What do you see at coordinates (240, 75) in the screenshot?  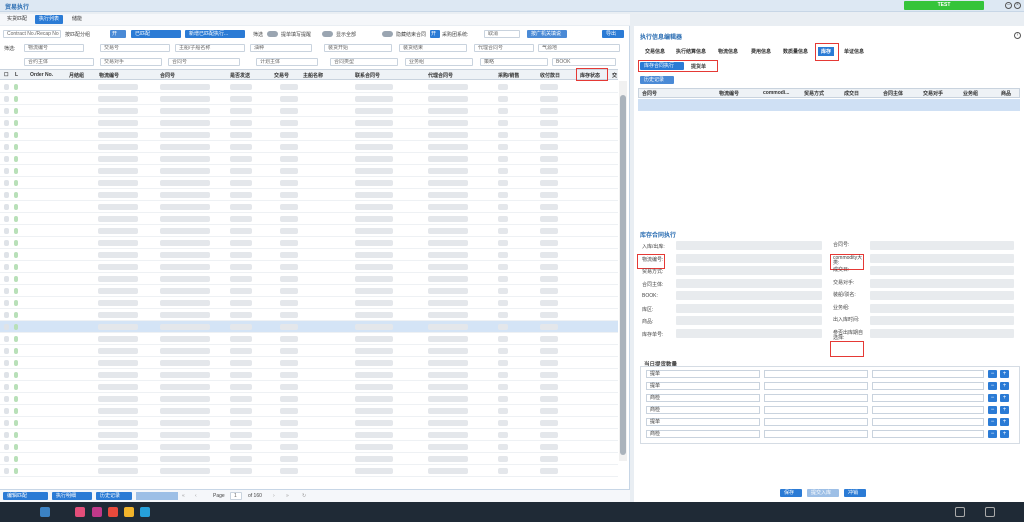 I see `col-sent: 是否发送` at bounding box center [240, 75].